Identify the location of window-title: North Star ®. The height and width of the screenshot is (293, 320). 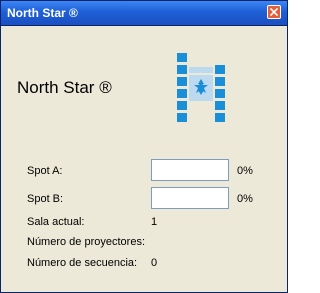
(42, 13).